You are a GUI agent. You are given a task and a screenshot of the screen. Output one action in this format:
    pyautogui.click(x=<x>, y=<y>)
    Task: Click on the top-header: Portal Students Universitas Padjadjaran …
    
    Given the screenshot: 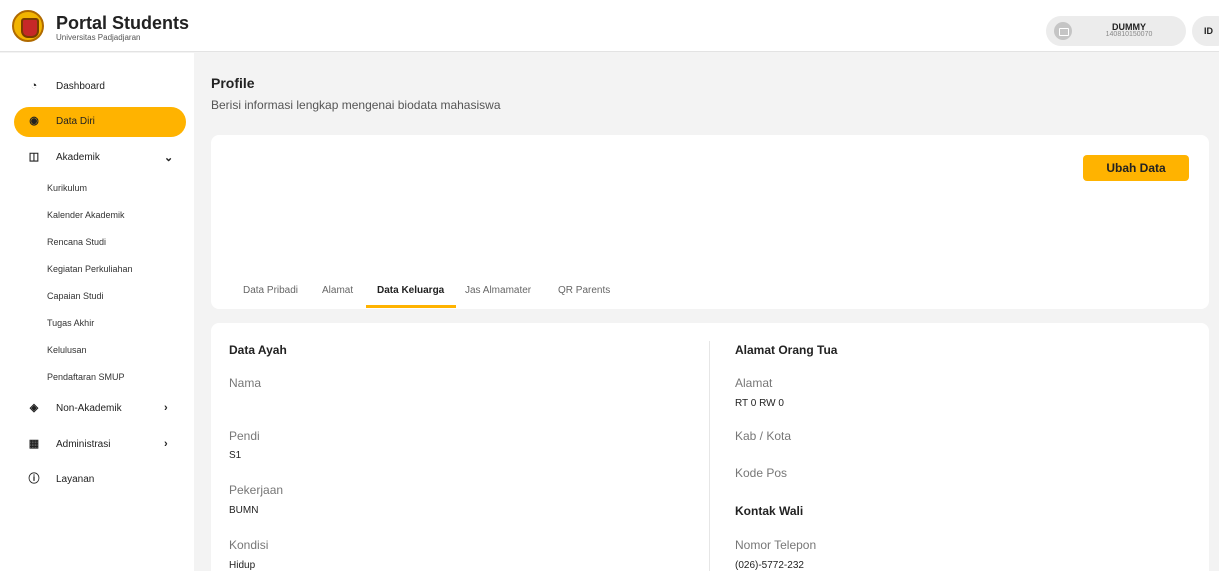 What is the action you would take?
    pyautogui.click(x=609, y=26)
    